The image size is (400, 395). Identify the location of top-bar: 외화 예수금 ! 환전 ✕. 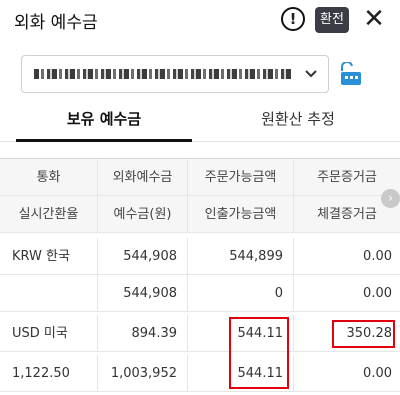
(200, 20).